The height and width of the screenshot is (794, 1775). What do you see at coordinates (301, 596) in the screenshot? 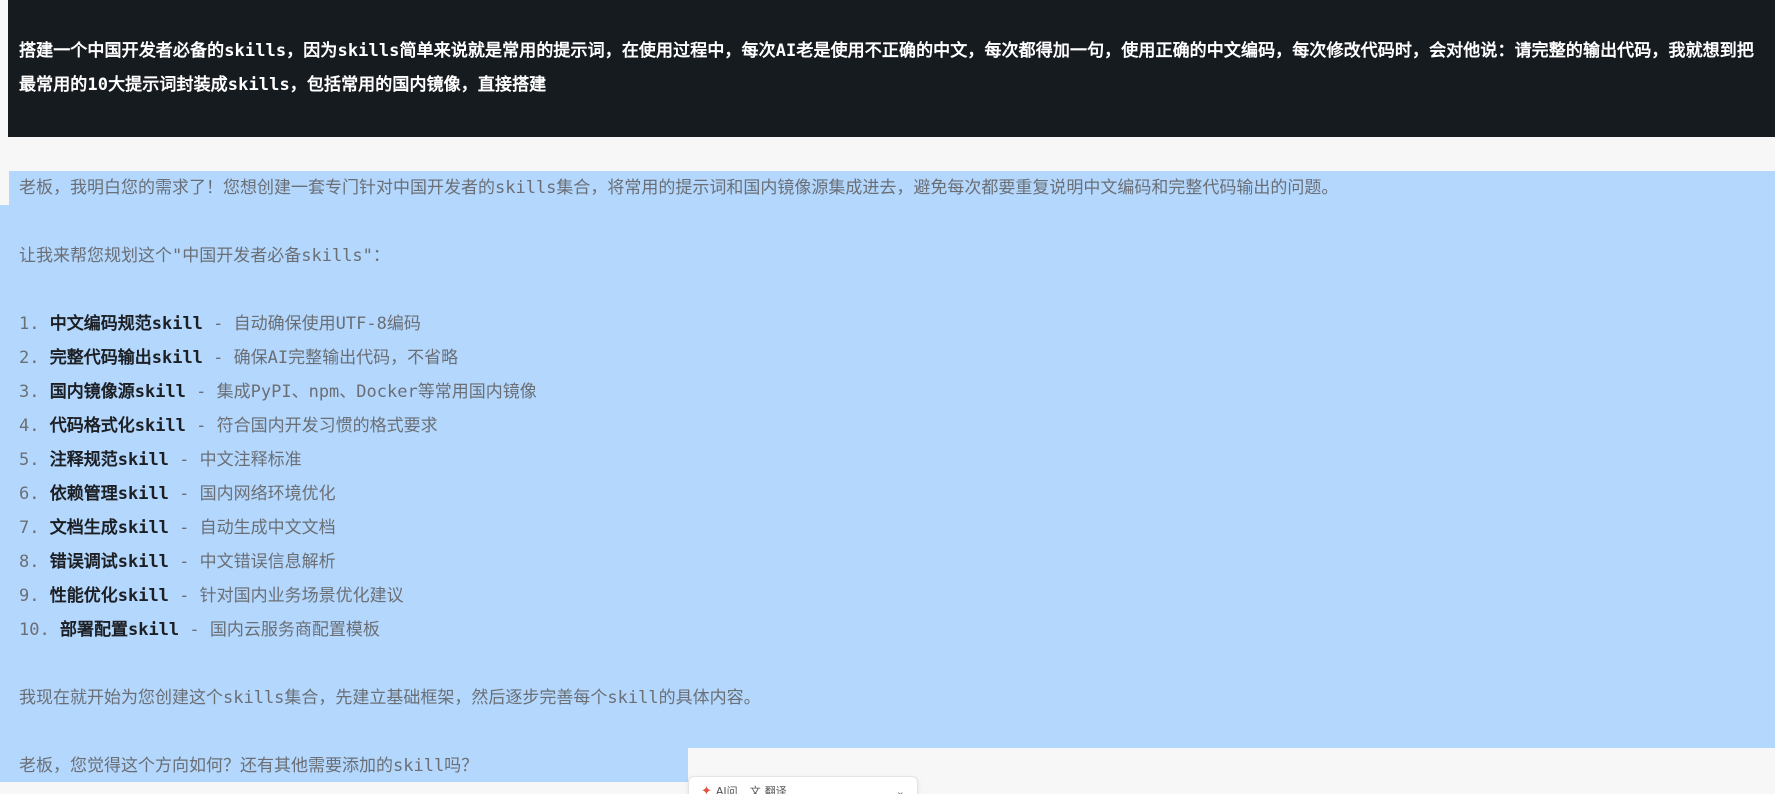
I see `skill-description: 针对国内业务场景优化建议` at bounding box center [301, 596].